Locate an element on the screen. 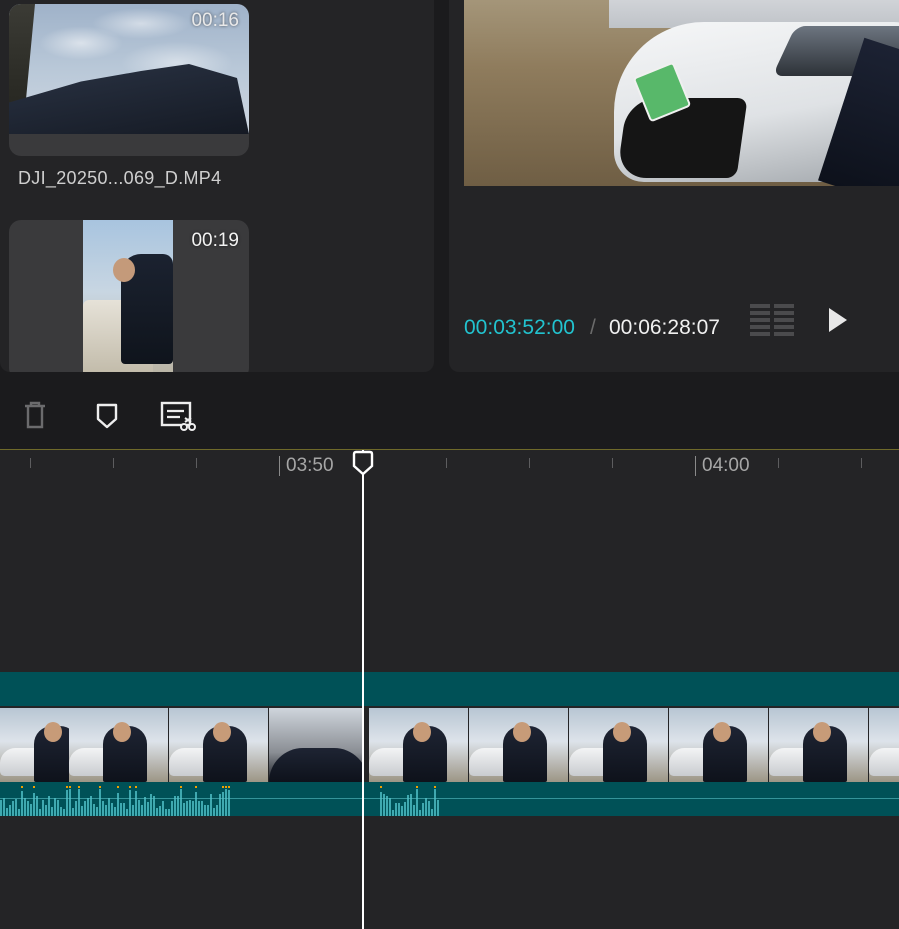 This screenshot has height=929, width=899. marker-icon is located at coordinates (107, 415).